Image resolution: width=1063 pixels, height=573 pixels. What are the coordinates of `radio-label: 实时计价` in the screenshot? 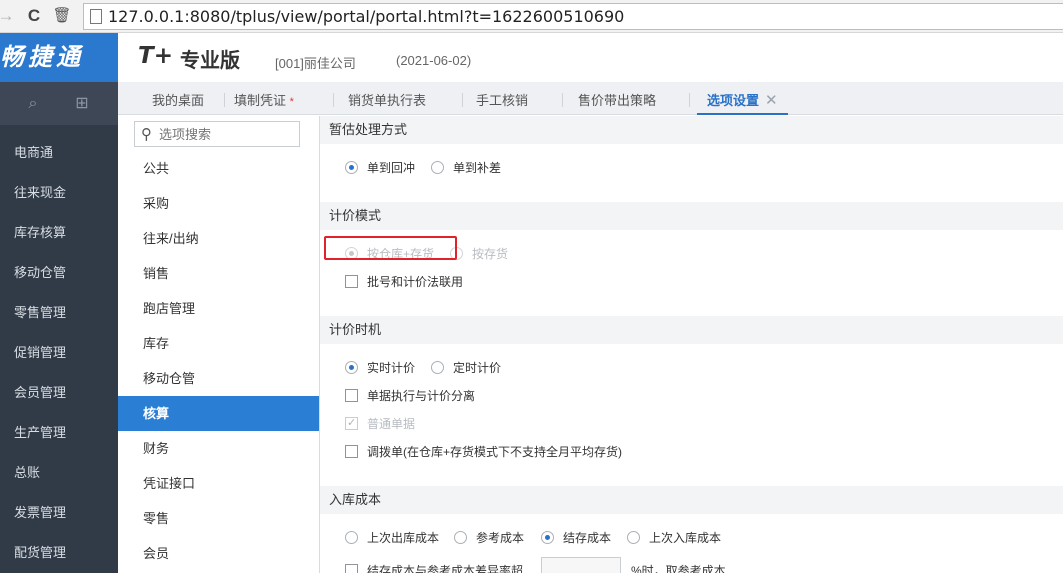 It's located at (391, 368).